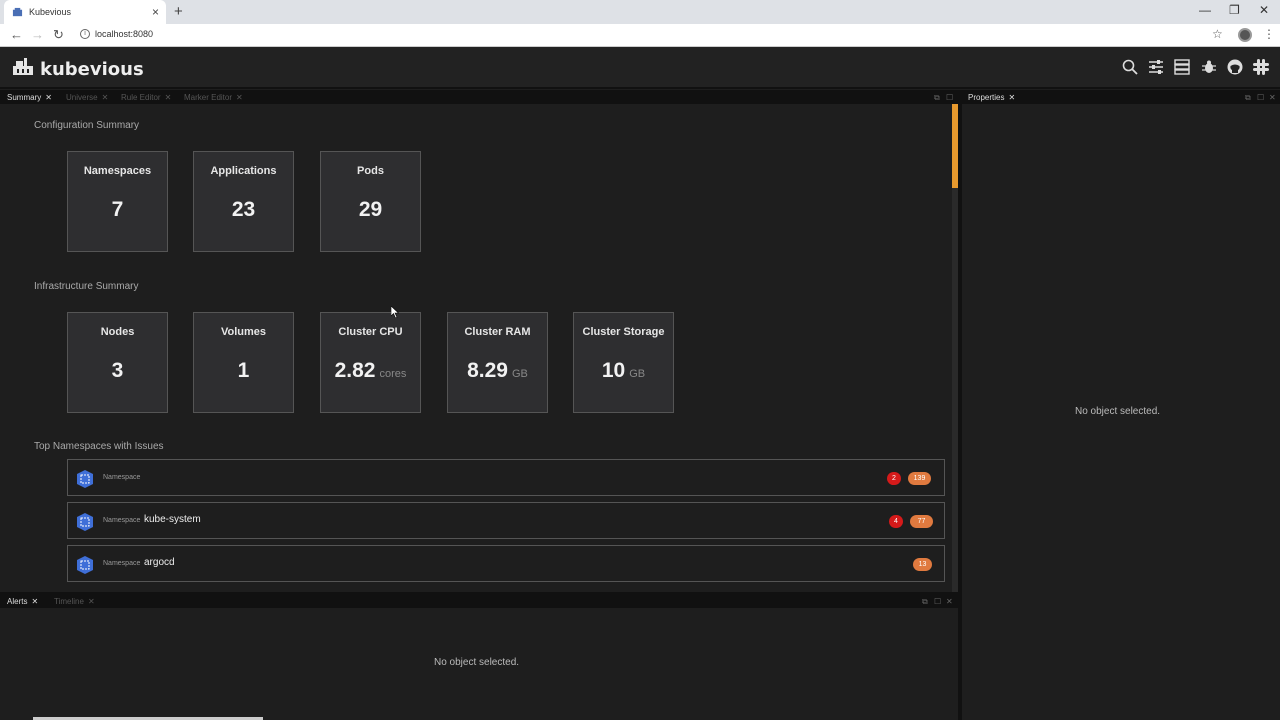 Image resolution: width=1280 pixels, height=720 pixels. I want to click on app-name: kubevious, so click(92, 69).